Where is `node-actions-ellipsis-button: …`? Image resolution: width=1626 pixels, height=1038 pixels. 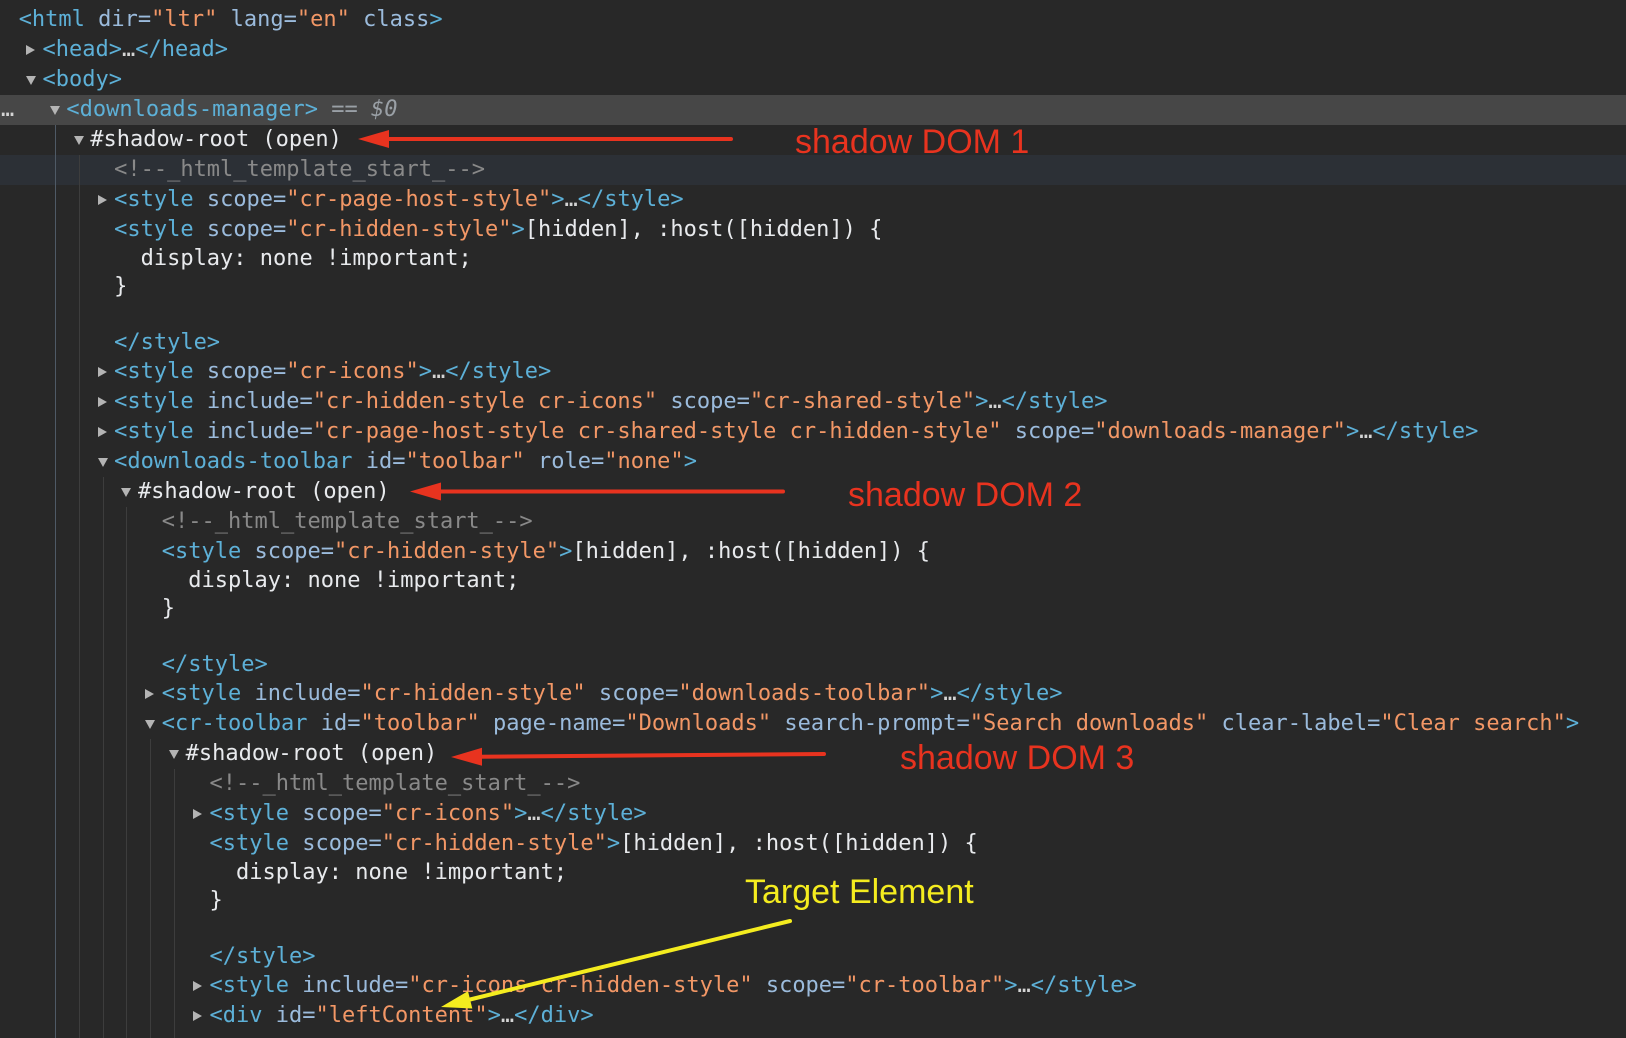
node-actions-ellipsis-button: … is located at coordinates (7, 110).